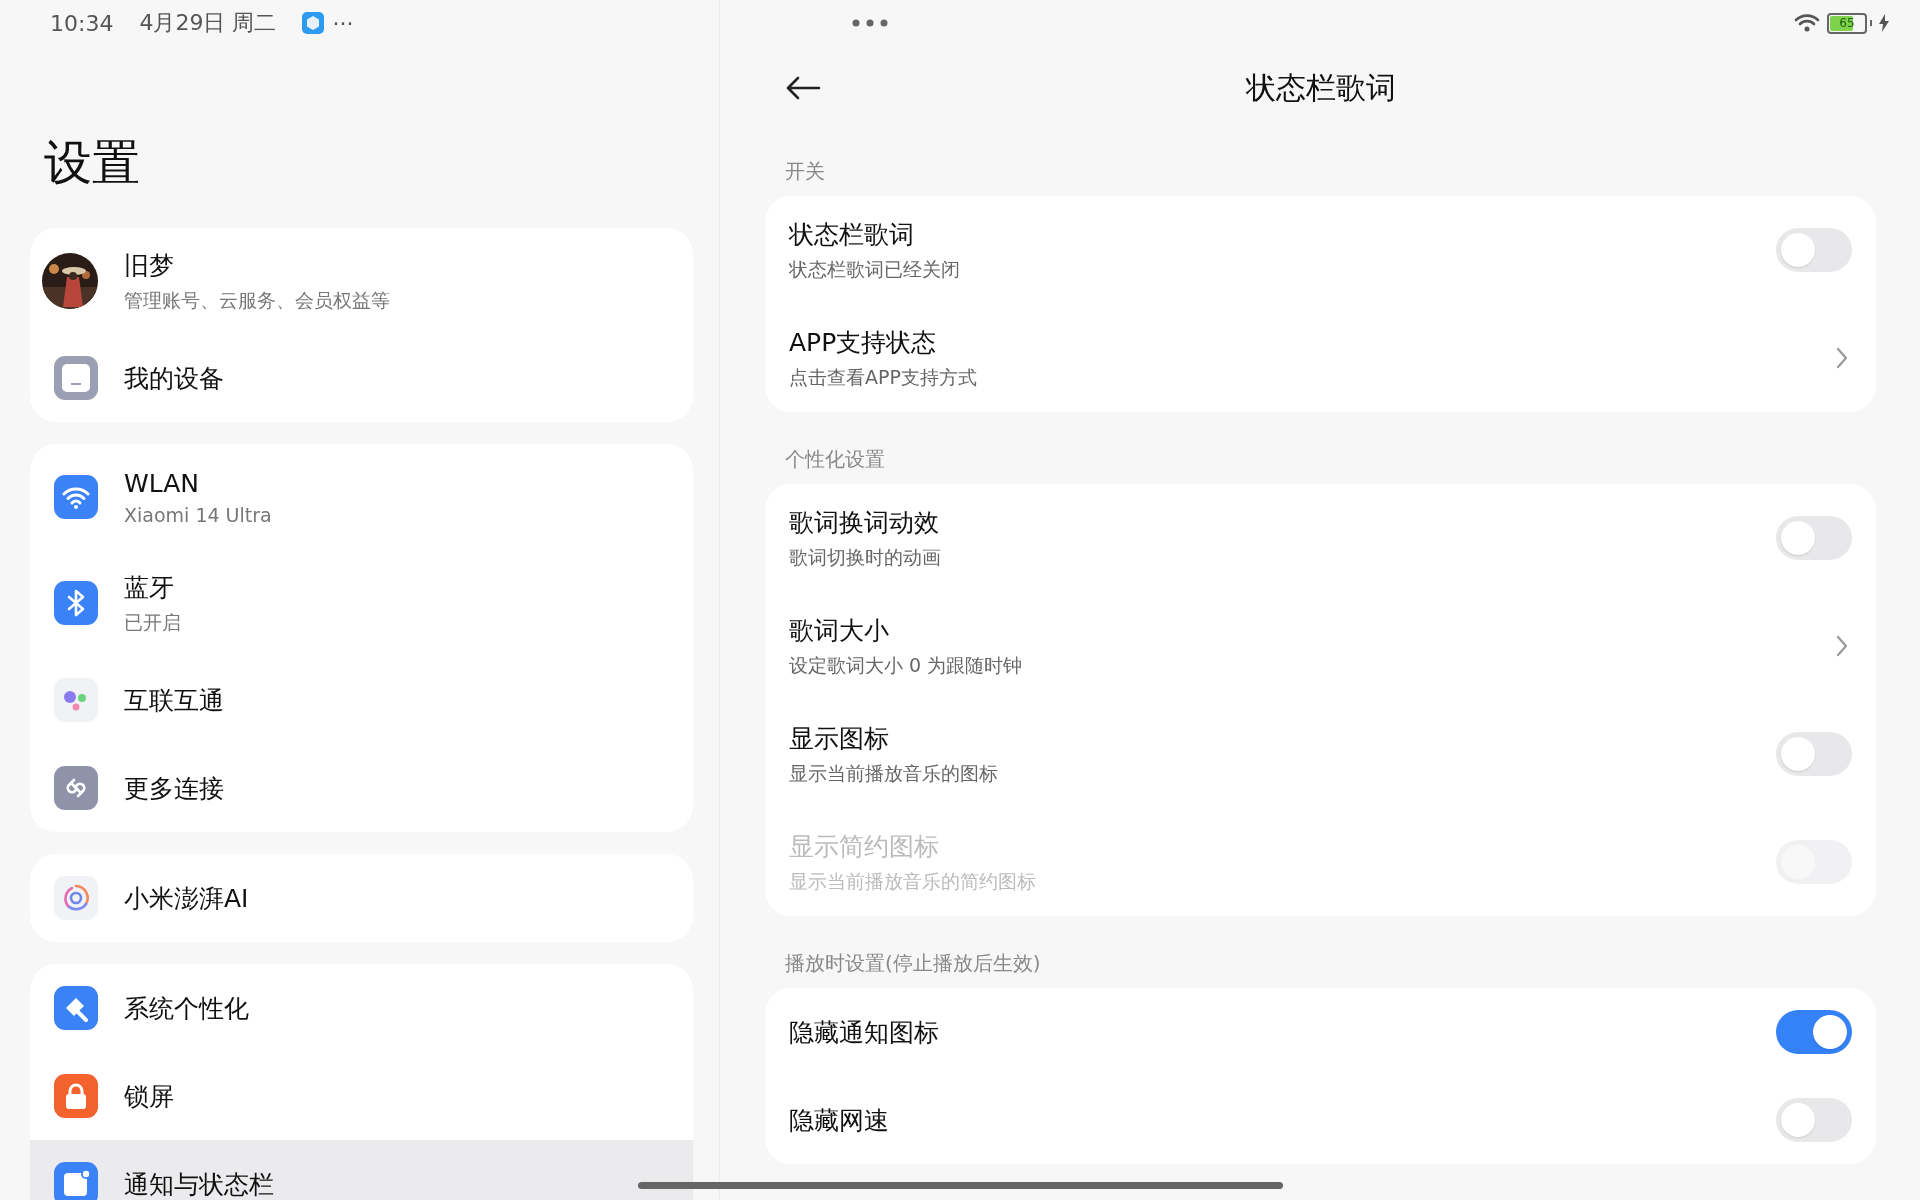 The image size is (1920, 1200). I want to click on settings-item: 锁屏, so click(361, 1096).